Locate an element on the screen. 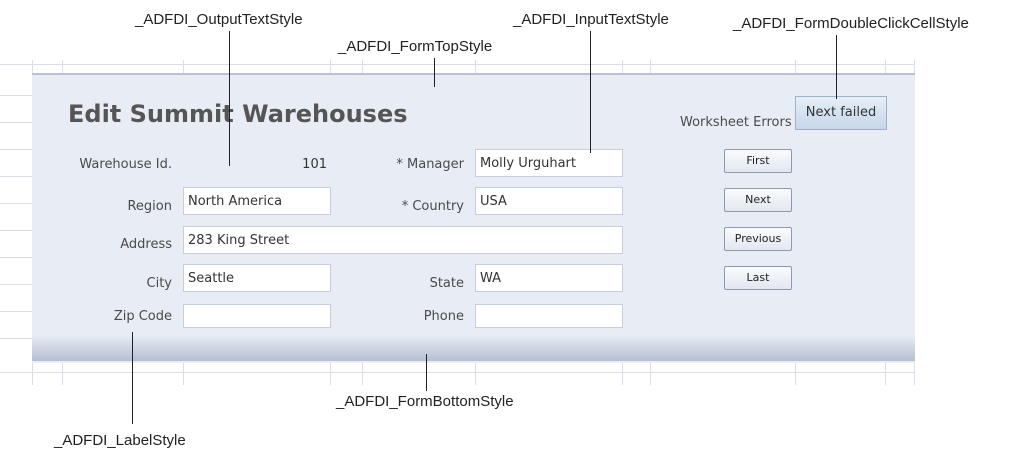 The height and width of the screenshot is (451, 1014). zip-code-label: Zip Code is located at coordinates (142, 316).